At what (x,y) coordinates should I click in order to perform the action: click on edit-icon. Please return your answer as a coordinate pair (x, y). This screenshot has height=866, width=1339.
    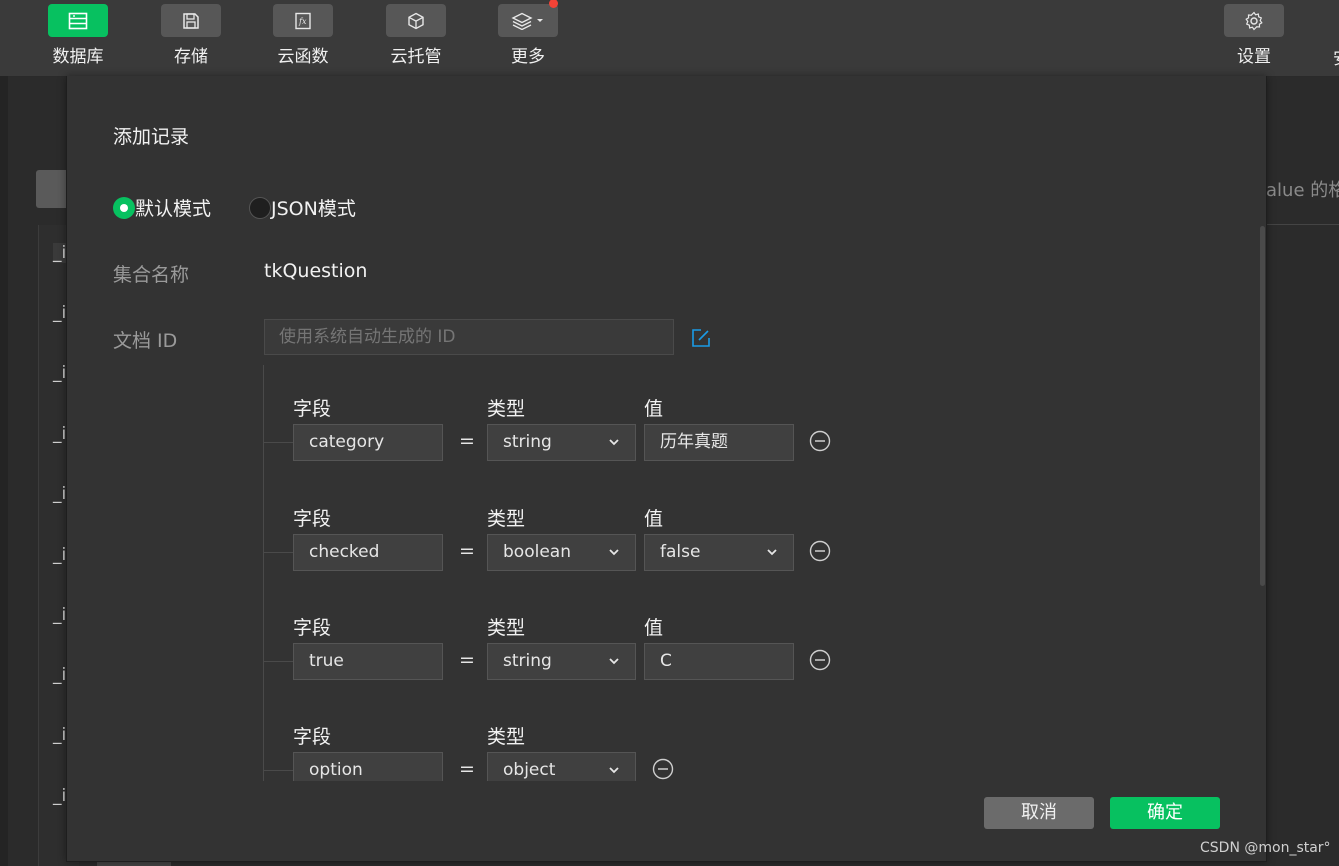
    Looking at the image, I should click on (701, 338).